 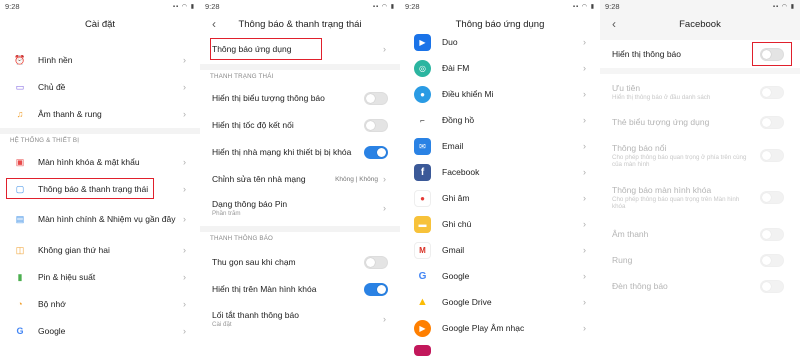 What do you see at coordinates (376, 98) in the screenshot?
I see `show-notif-icons-toggle` at bounding box center [376, 98].